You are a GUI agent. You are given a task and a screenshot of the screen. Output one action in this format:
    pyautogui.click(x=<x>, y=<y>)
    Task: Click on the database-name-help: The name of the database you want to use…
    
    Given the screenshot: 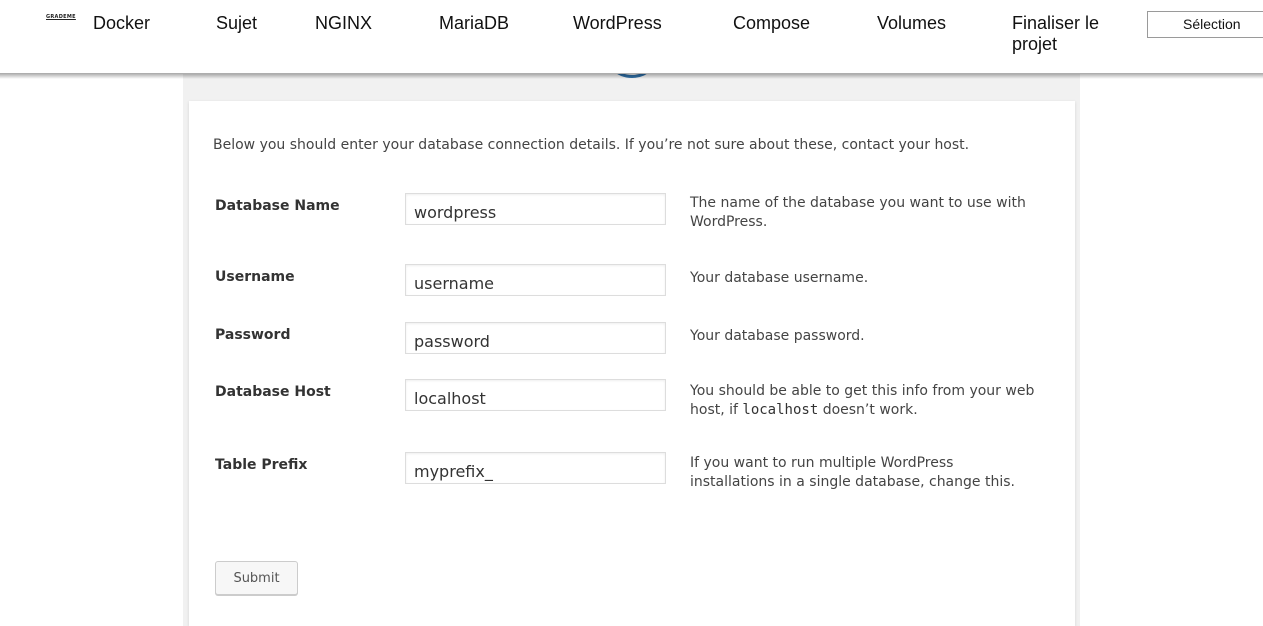 What is the action you would take?
    pyautogui.click(x=858, y=212)
    